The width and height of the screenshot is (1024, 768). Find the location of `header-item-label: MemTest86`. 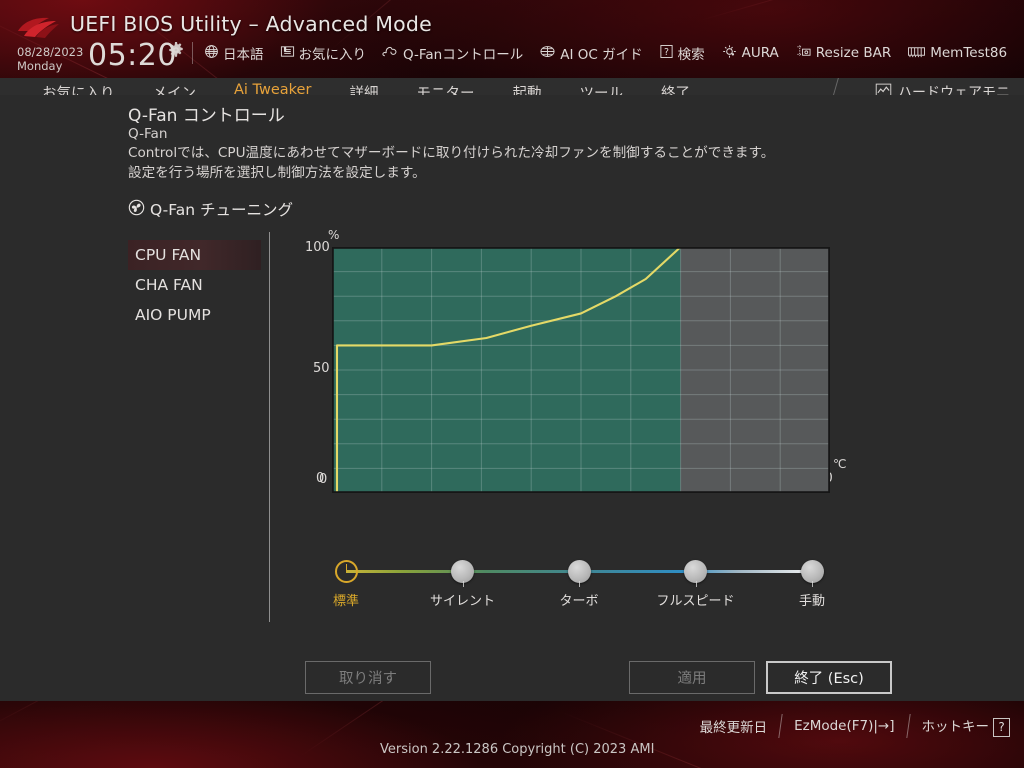

header-item-label: MemTest86 is located at coordinates (969, 53).